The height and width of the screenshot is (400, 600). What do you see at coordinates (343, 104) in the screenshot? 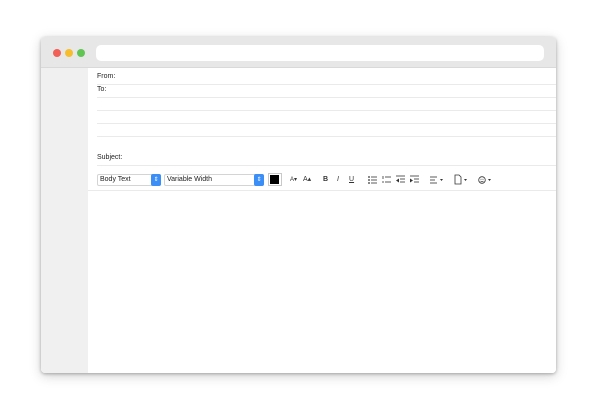
I see `cc-field` at bounding box center [343, 104].